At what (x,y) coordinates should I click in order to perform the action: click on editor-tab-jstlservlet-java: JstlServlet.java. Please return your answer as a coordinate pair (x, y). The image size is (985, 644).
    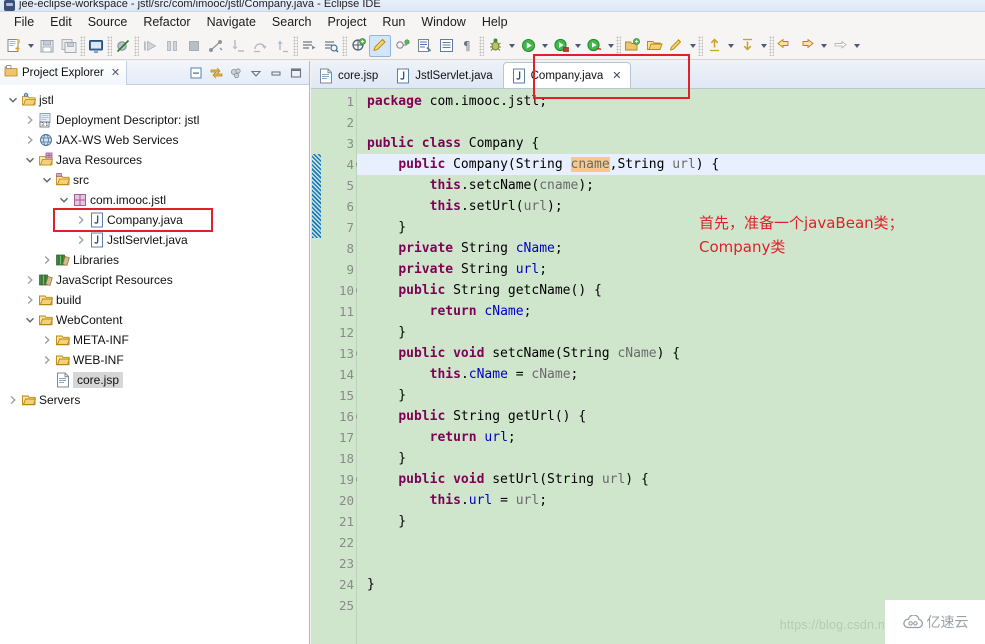
    Looking at the image, I should click on (444, 76).